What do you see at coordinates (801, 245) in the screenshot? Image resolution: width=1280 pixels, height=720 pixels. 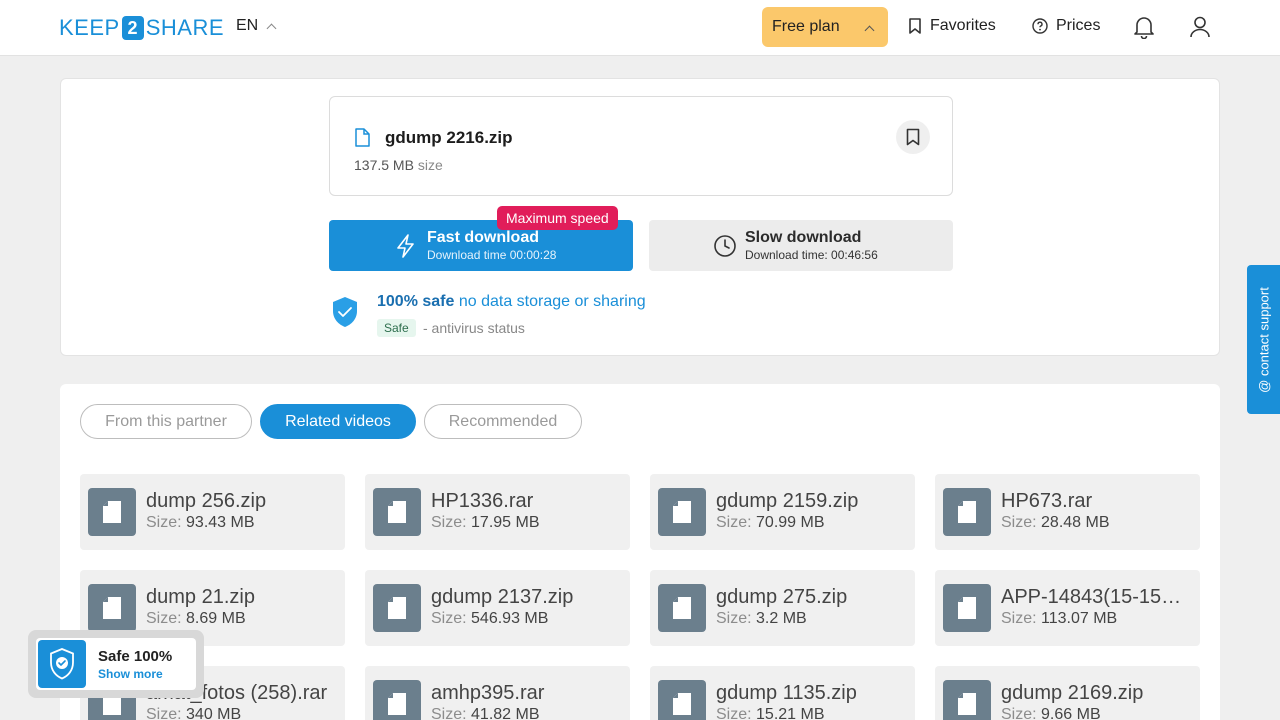 I see `slow-download-button: Slow download Download time: 00:46:56` at bounding box center [801, 245].